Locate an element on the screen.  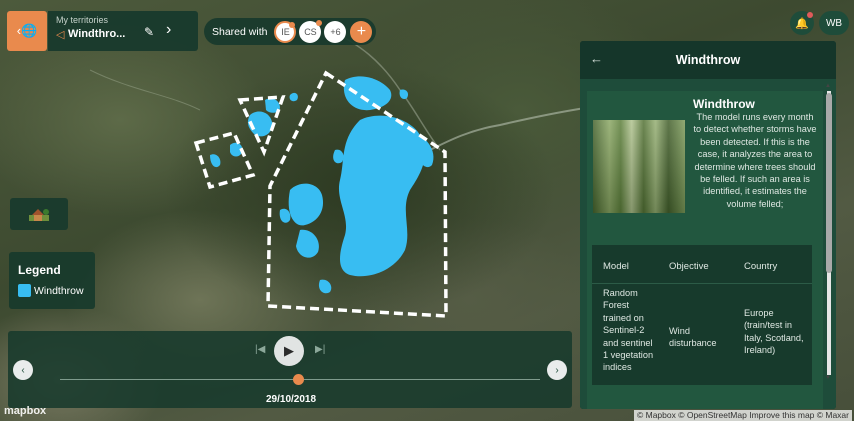
shared-user-avatar: CS is located at coordinates (311, 31).